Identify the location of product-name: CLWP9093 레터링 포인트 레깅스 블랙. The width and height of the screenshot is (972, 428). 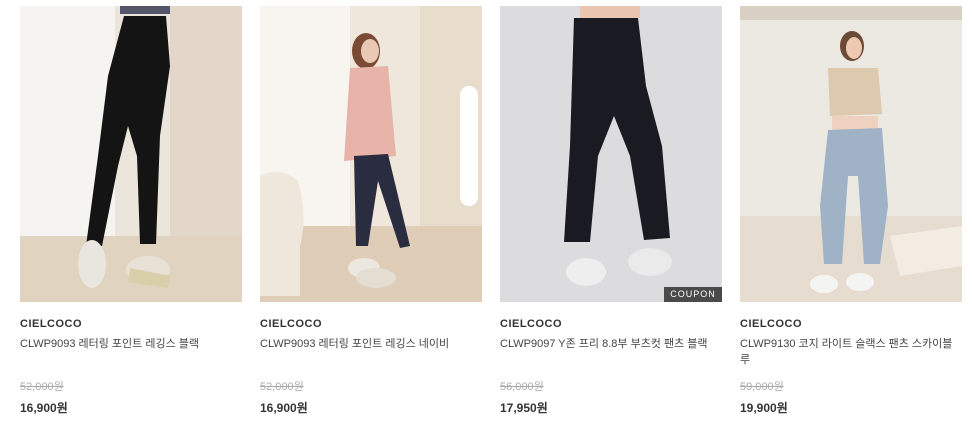
(131, 344).